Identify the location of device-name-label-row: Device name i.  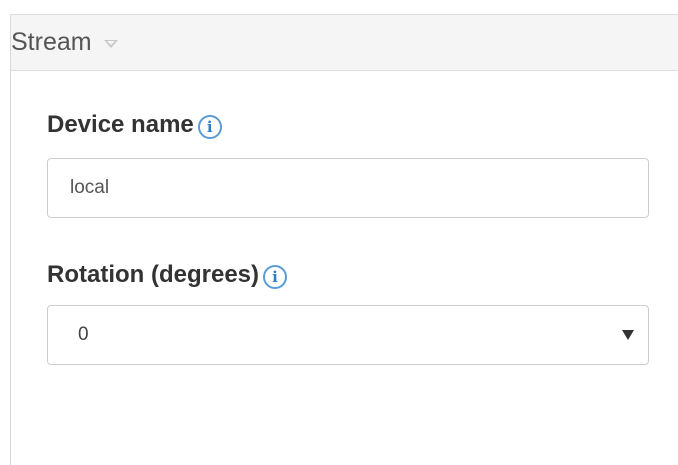
(134, 125).